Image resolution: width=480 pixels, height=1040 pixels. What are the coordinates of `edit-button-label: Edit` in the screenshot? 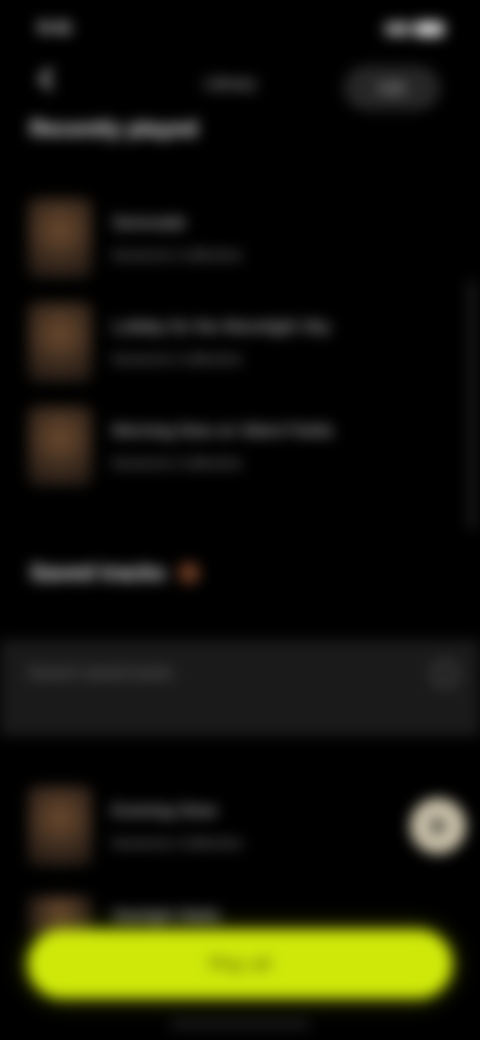 It's located at (392, 88).